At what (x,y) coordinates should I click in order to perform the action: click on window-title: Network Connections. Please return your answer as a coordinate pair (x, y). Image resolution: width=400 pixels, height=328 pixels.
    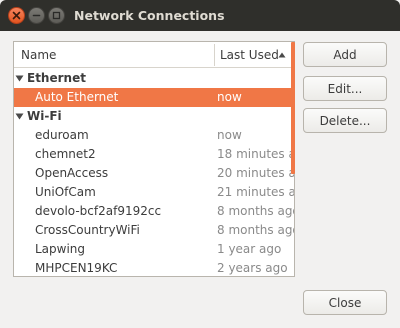
    Looking at the image, I should click on (149, 15).